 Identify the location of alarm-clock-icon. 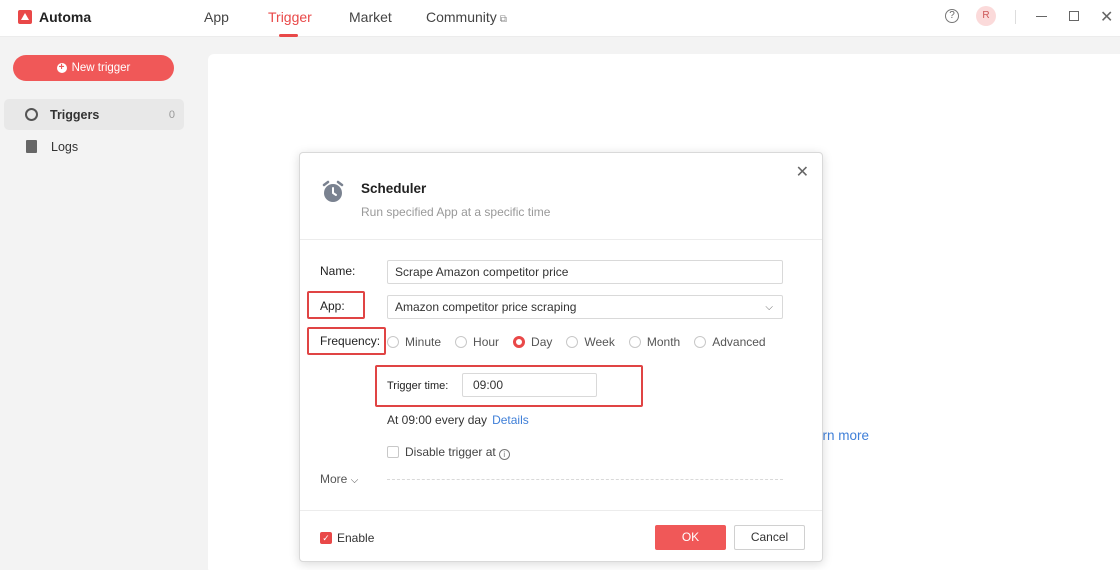
(333, 191).